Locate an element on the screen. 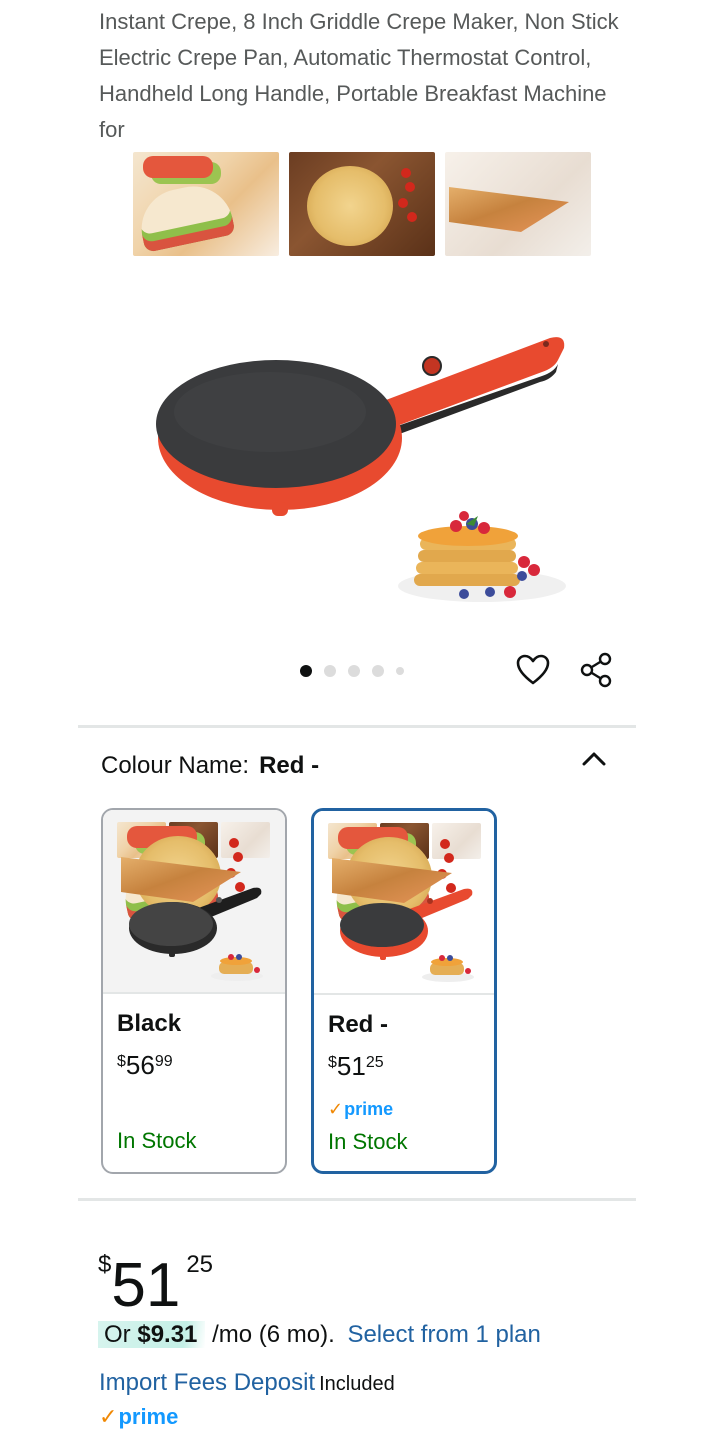 Image resolution: width=714 pixels, height=1440 pixels. share-button is located at coordinates (596, 670).